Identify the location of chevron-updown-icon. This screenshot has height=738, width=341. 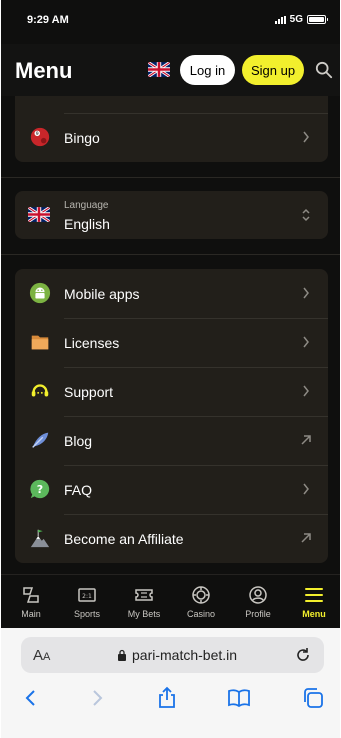
(306, 215).